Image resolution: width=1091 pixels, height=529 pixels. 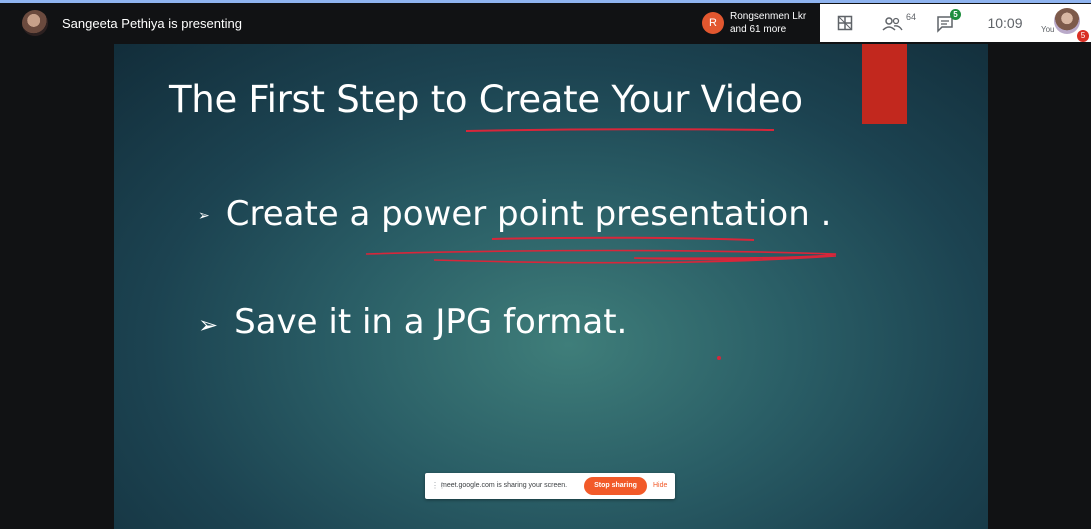 I want to click on clock-time: 10:09, so click(x=1005, y=23).